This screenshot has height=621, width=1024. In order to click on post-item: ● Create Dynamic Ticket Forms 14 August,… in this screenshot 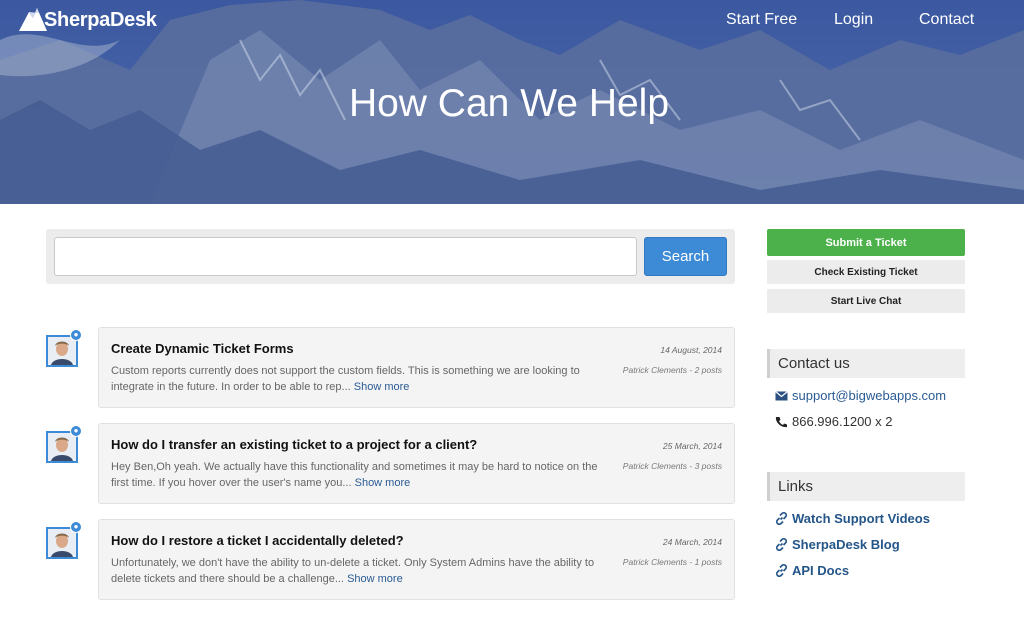, I will do `click(390, 367)`.